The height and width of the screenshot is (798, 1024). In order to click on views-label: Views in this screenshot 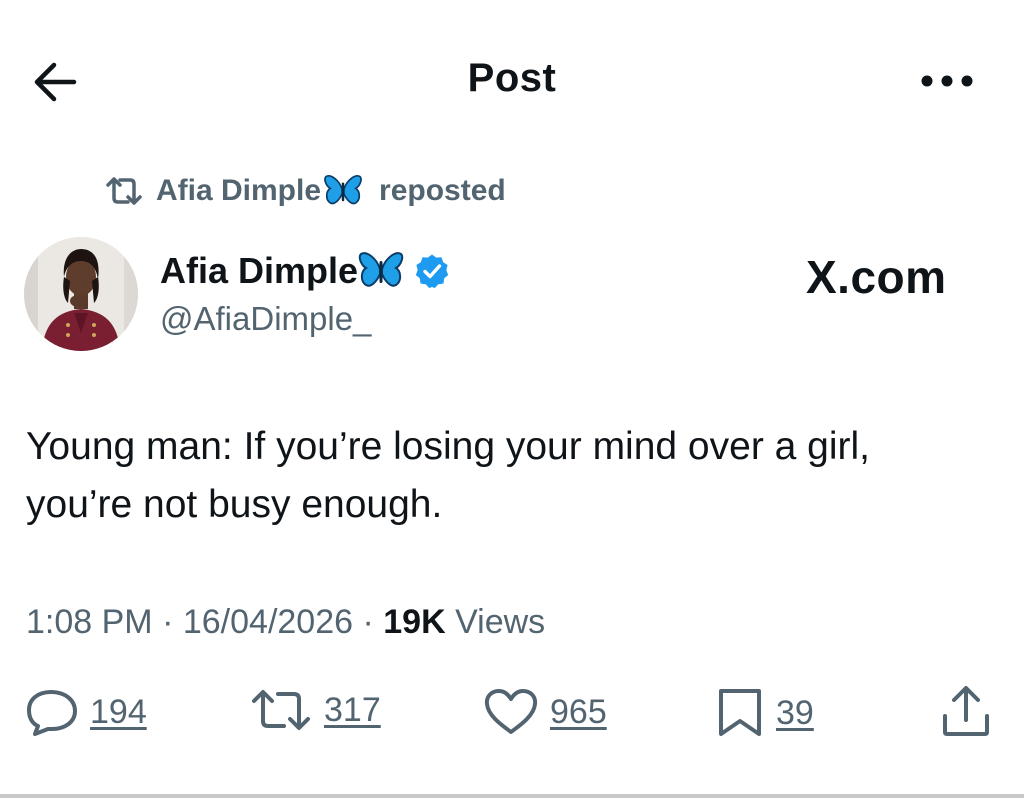, I will do `click(500, 622)`.